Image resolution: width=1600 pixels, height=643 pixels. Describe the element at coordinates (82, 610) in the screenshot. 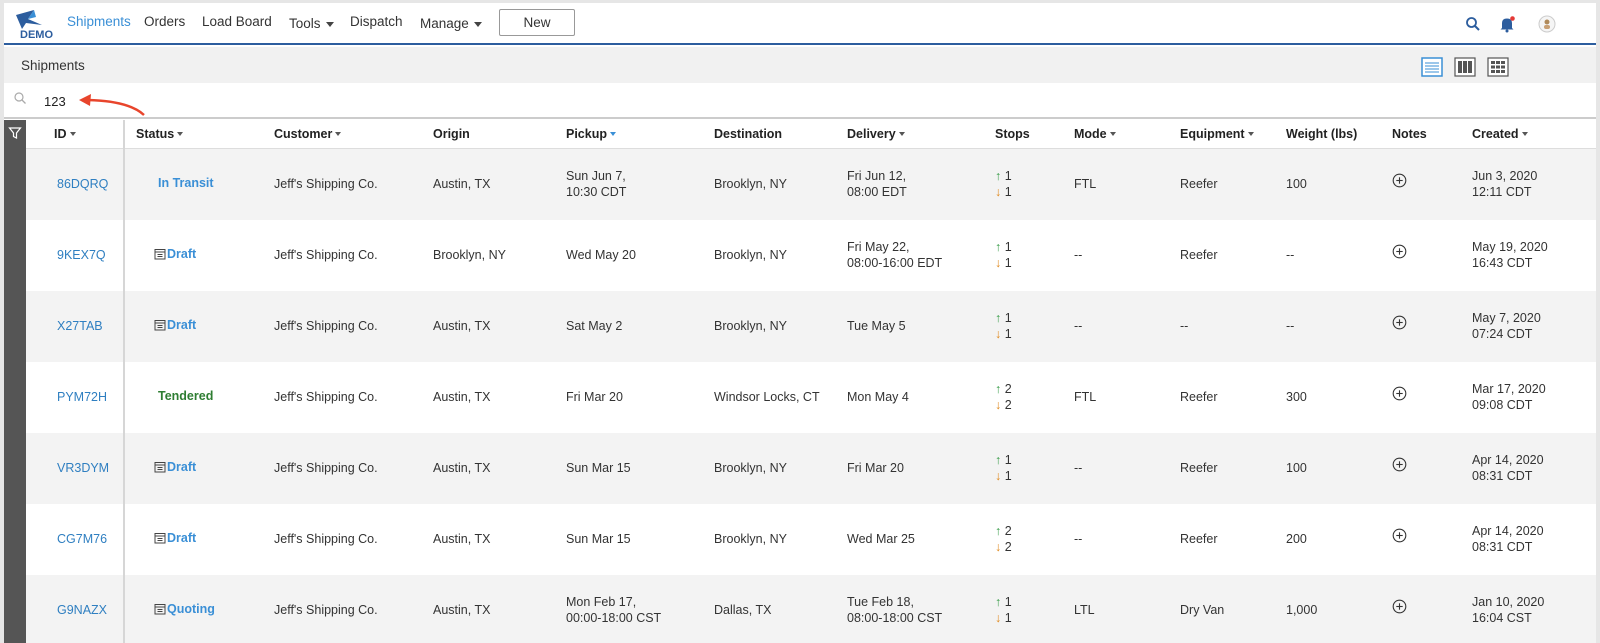

I see `shipment-id-link: G9NAZX` at that location.